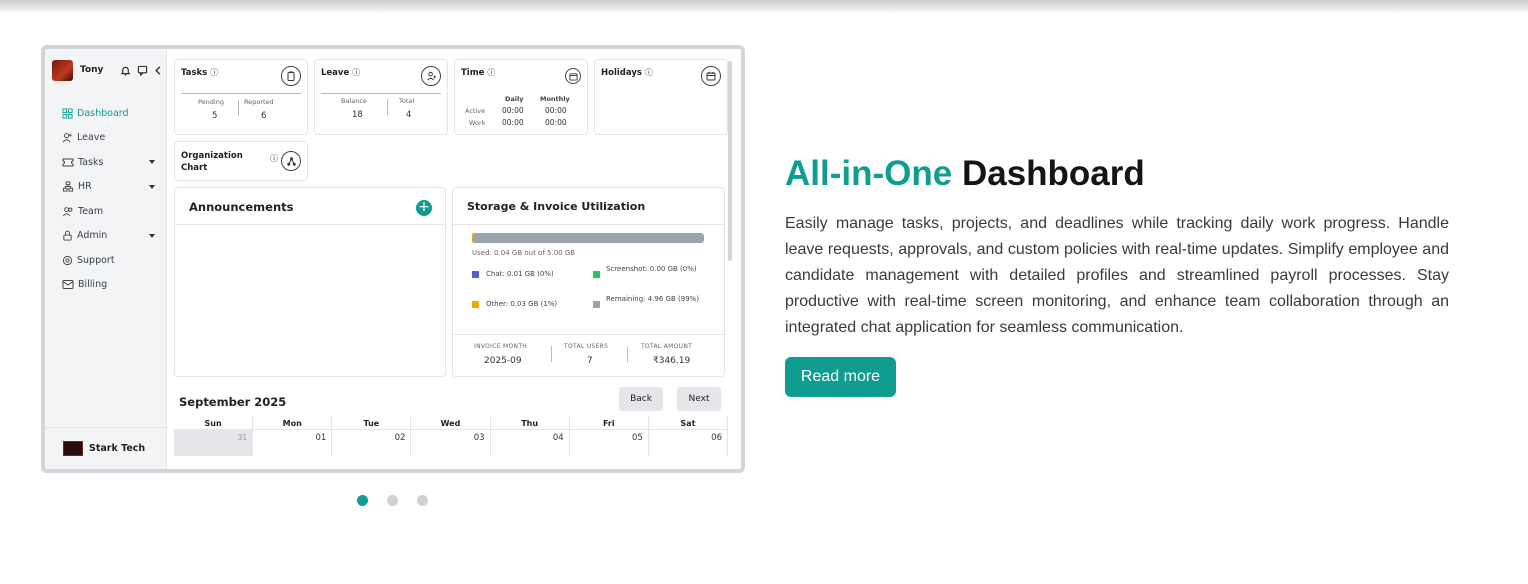 The image size is (1528, 584). I want to click on calendar-weekday-header: Sun Mon Tue Wed Thu Fri Sat, so click(451, 423).